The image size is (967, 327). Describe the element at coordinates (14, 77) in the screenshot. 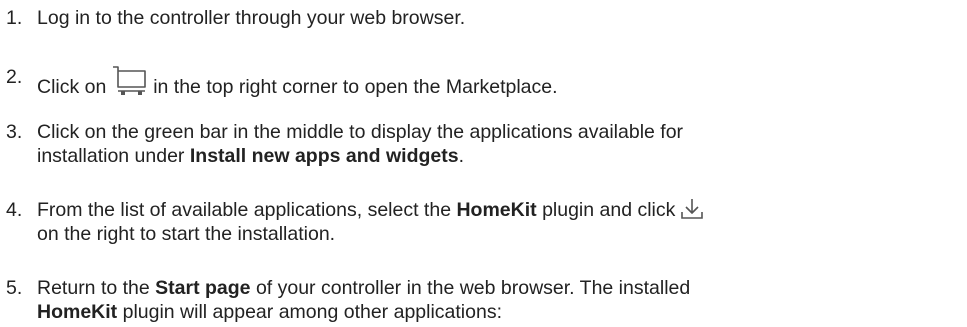

I see `step-number: 2.` at that location.